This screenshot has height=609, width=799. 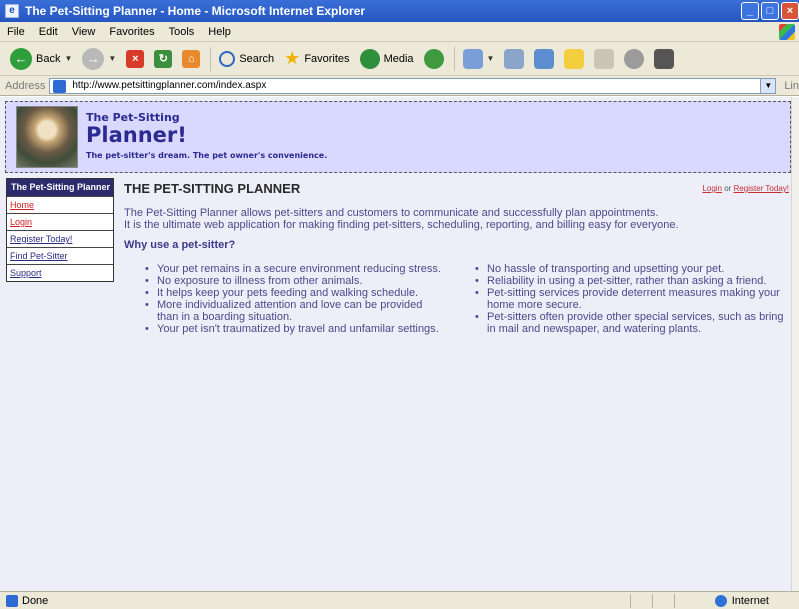 What do you see at coordinates (12, 600) in the screenshot?
I see `page-done-icon` at bounding box center [12, 600].